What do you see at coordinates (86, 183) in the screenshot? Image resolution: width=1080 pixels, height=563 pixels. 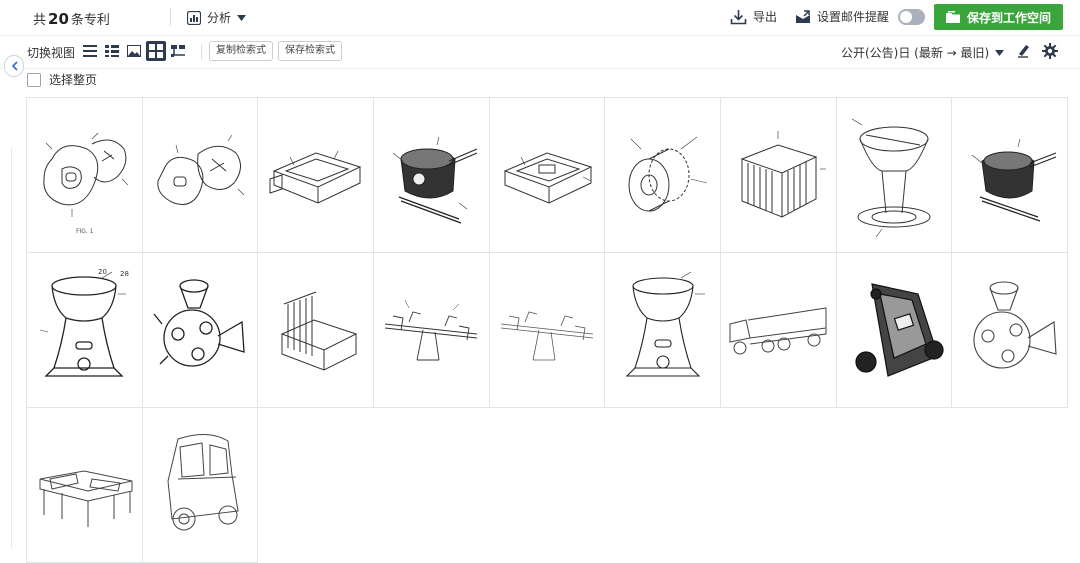 I see `play-yard-drawing: FIG. 1` at bounding box center [86, 183].